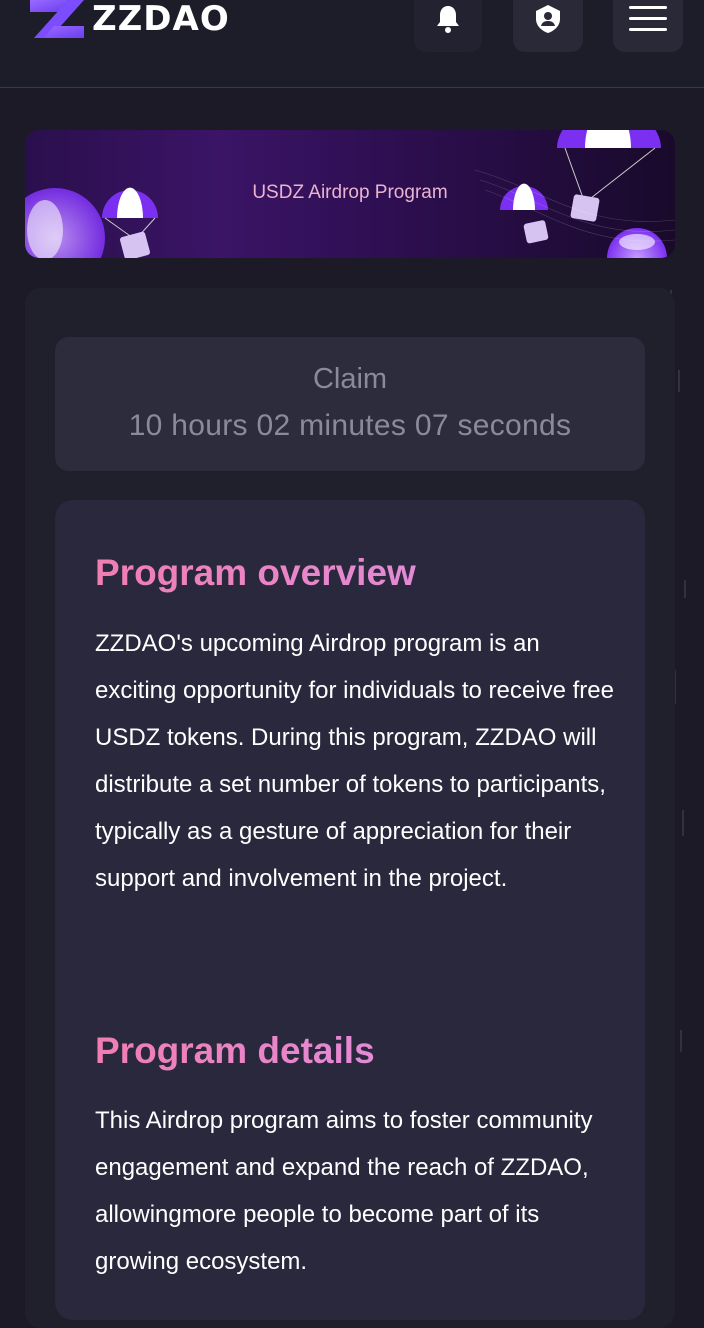 Image resolution: width=704 pixels, height=1328 pixels. What do you see at coordinates (448, 19) in the screenshot?
I see `bell-icon` at bounding box center [448, 19].